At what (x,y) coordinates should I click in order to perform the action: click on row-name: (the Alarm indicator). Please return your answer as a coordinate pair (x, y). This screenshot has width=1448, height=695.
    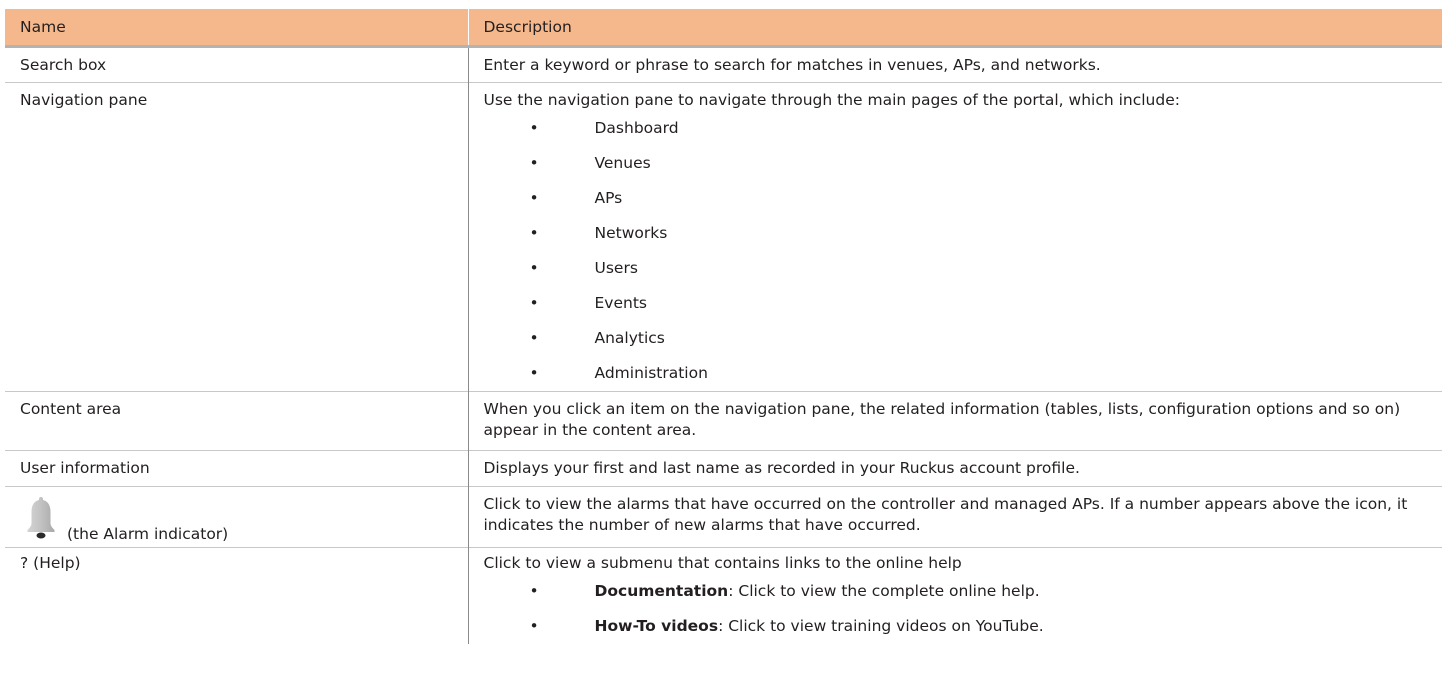
    Looking at the image, I should click on (148, 533).